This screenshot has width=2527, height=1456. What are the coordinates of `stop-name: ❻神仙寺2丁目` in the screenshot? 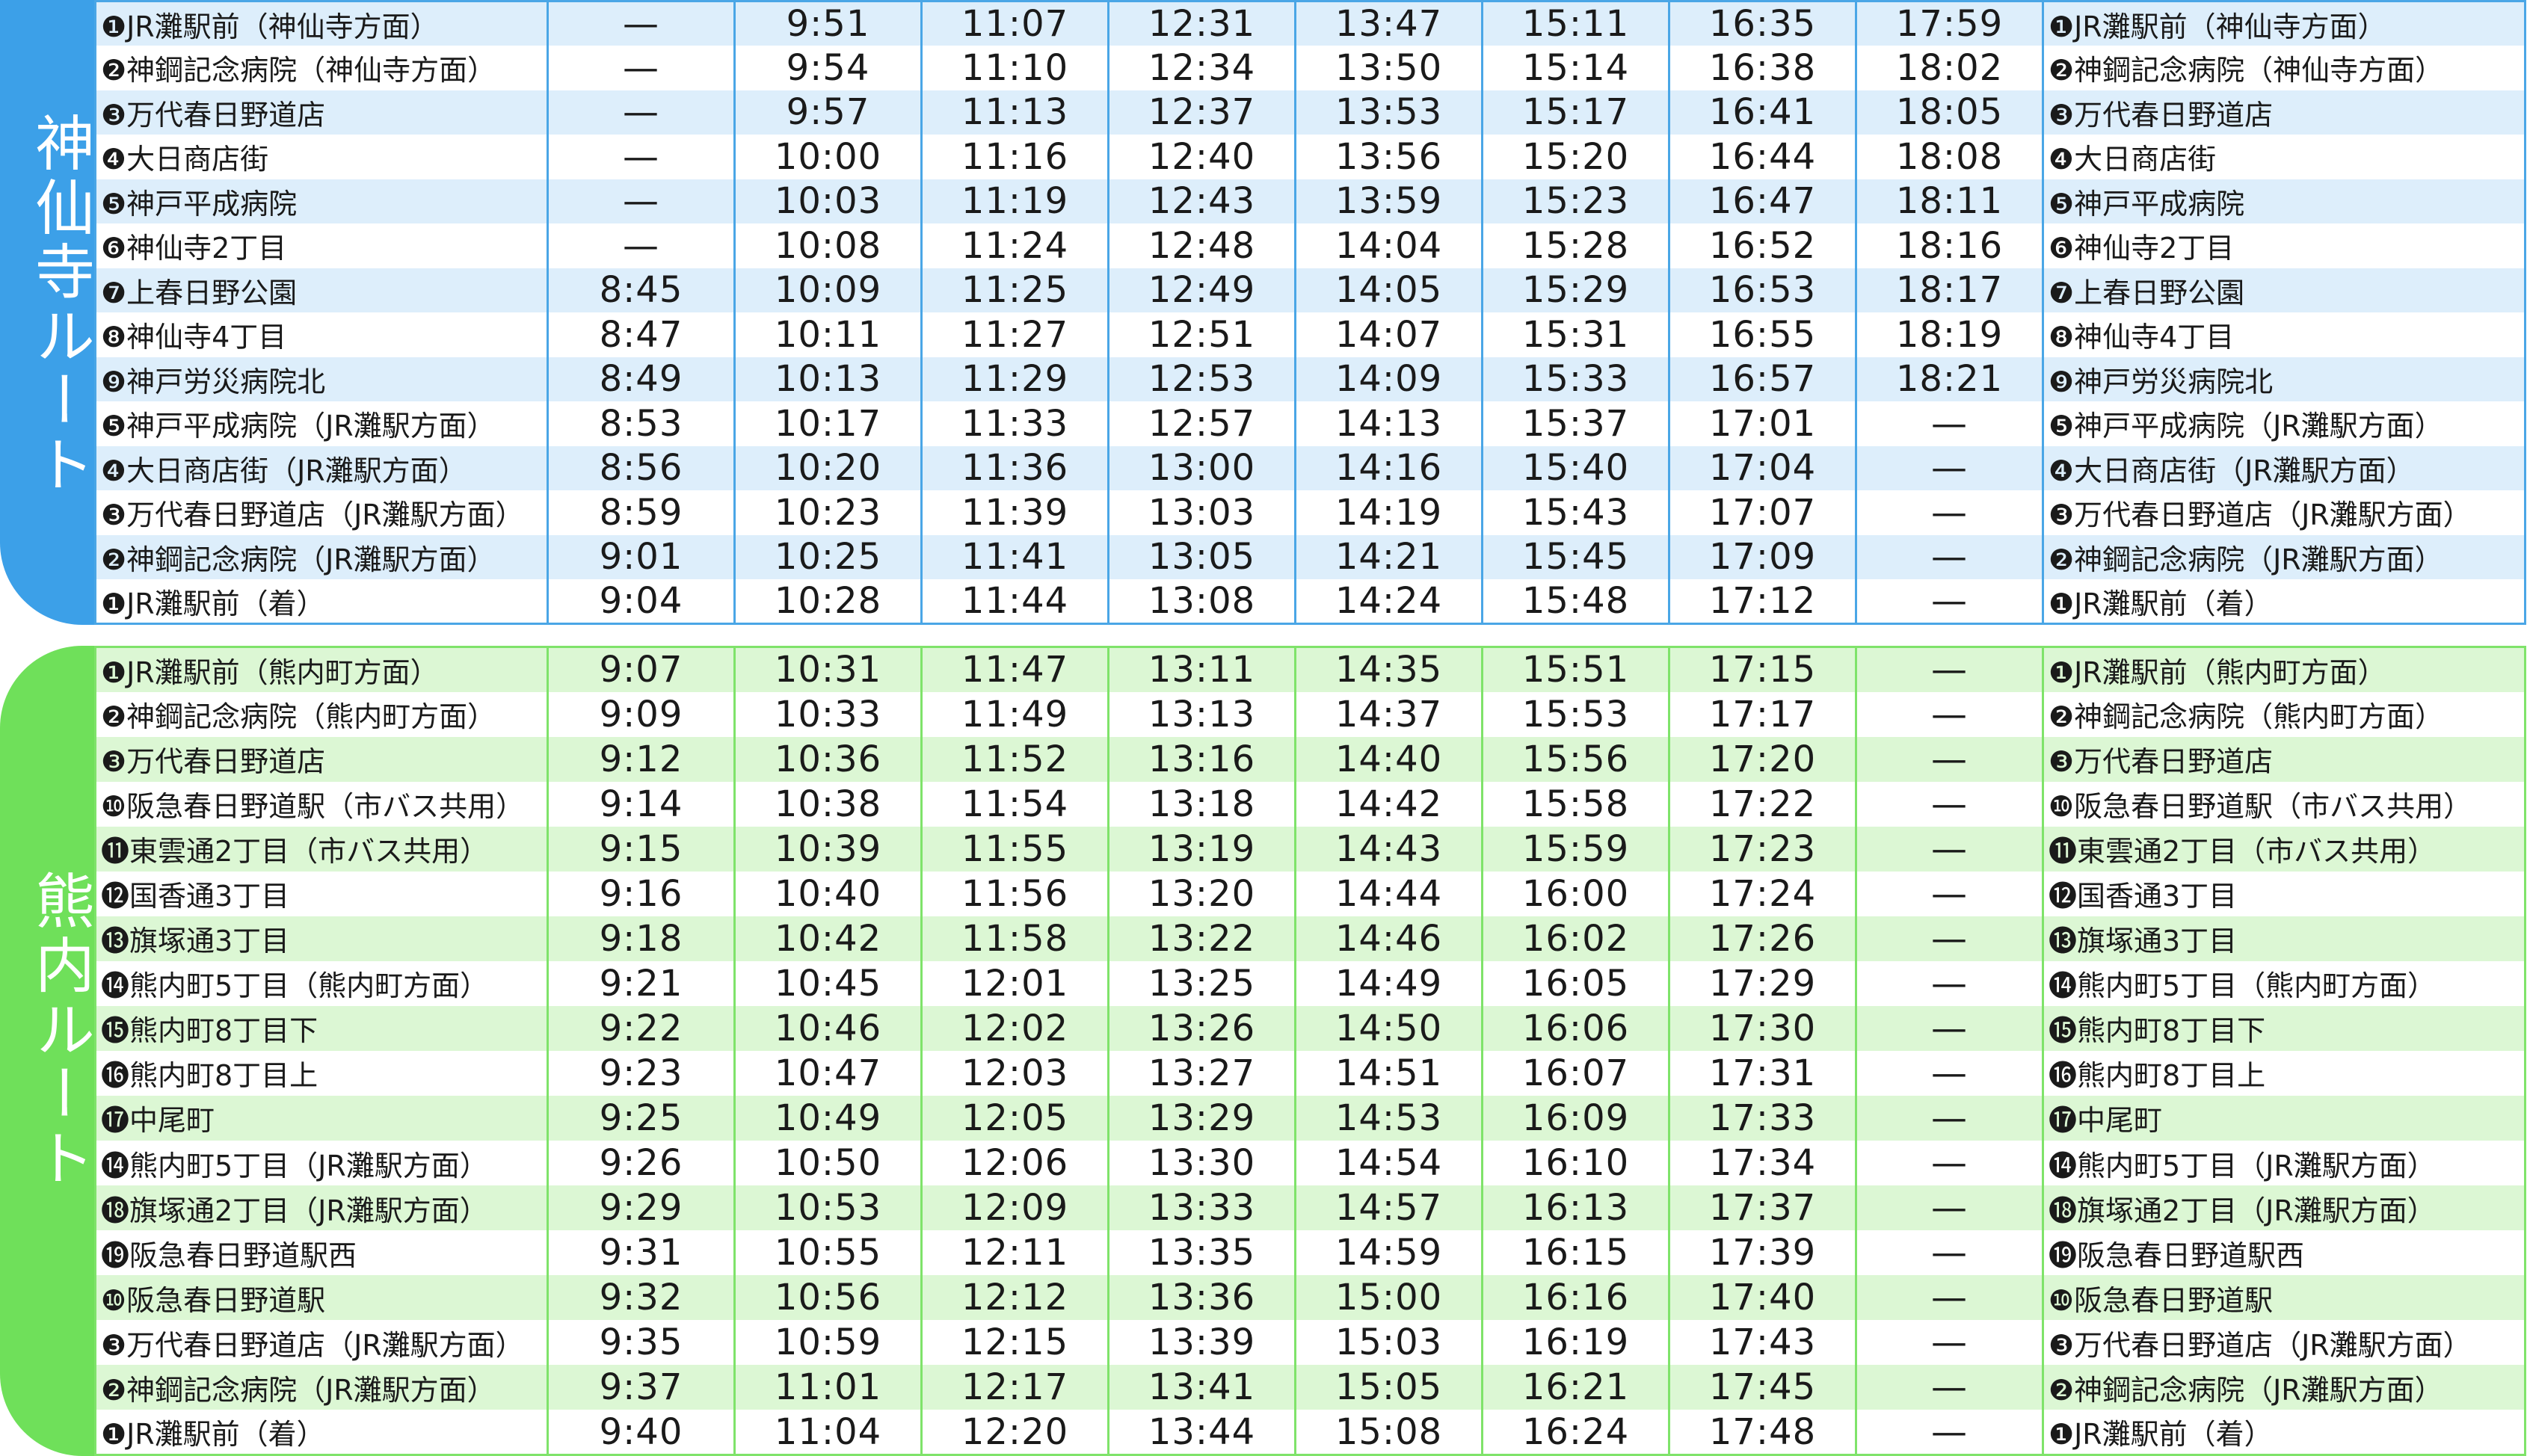 It's located at (322, 245).